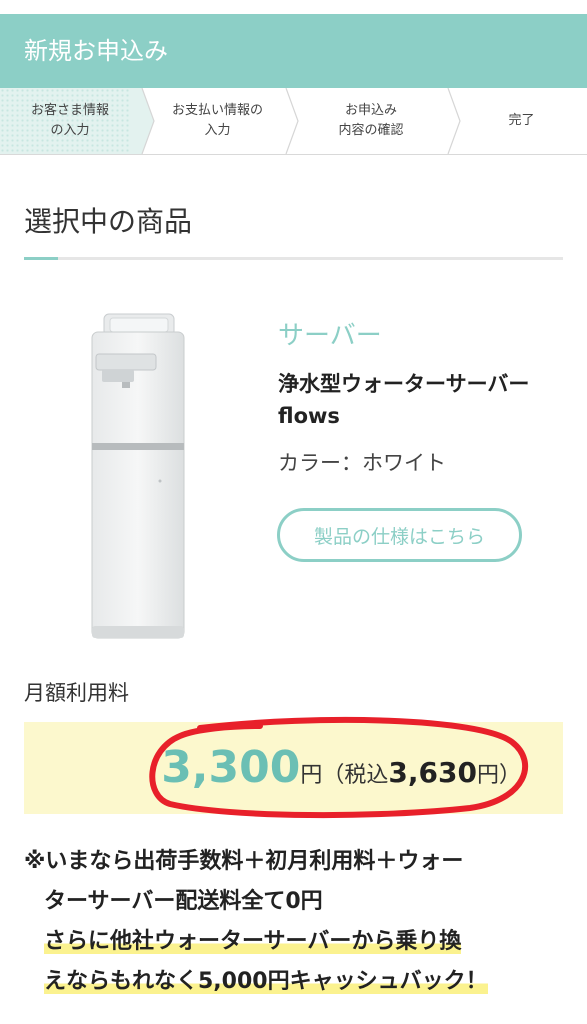 This screenshot has height=1024, width=587. I want to click on step-complete: 完了, so click(521, 121).